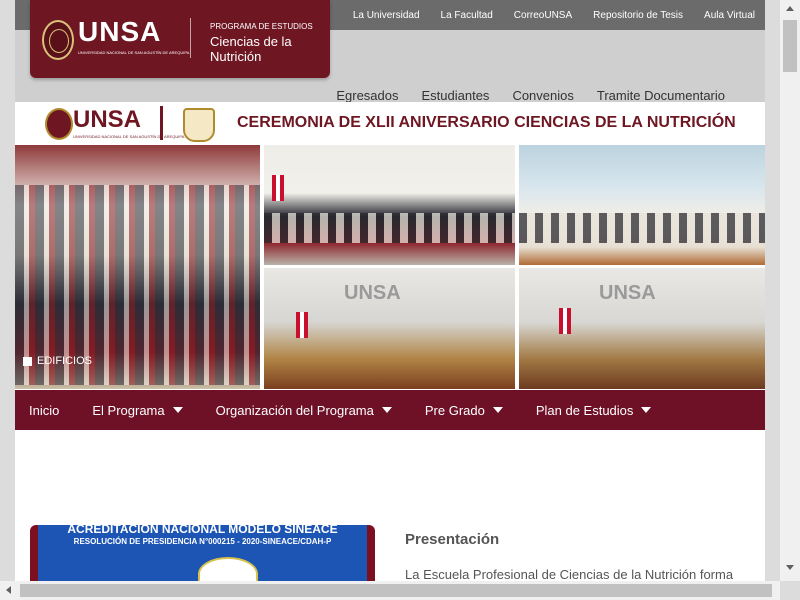 The height and width of the screenshot is (600, 800). I want to click on photo-students, so click(642, 205).